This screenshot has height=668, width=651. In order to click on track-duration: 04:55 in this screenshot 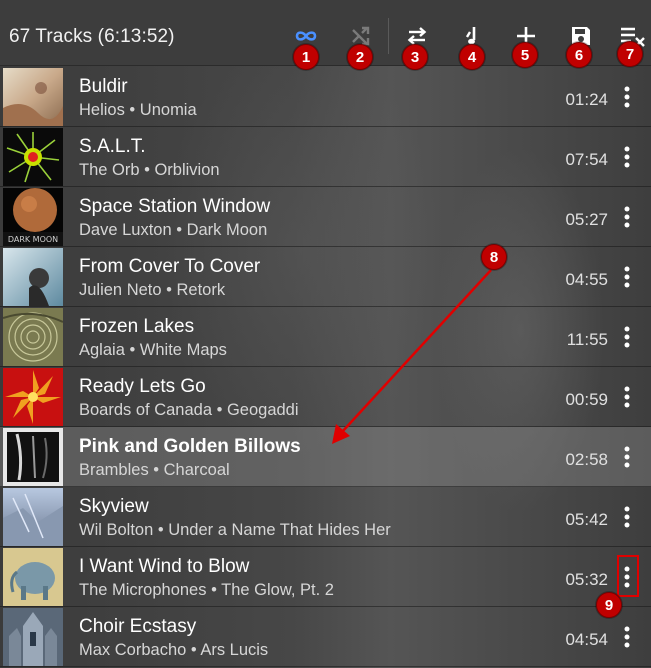, I will do `click(586, 279)`.